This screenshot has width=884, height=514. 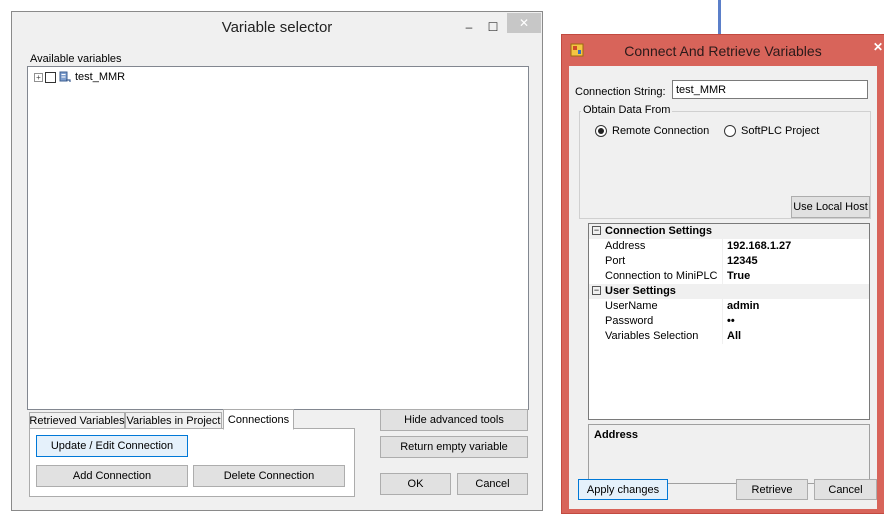 What do you see at coordinates (631, 306) in the screenshot?
I see `property-name: UserName` at bounding box center [631, 306].